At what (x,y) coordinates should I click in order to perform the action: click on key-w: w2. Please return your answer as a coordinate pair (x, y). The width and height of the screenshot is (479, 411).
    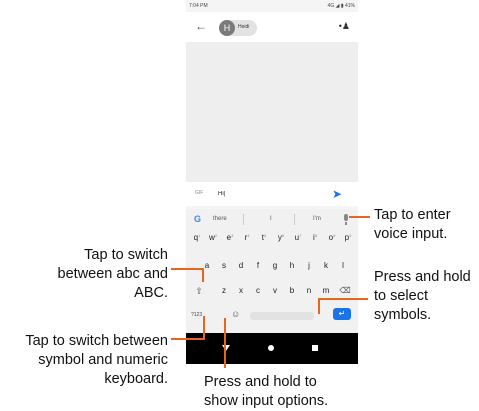
    Looking at the image, I should click on (213, 237).